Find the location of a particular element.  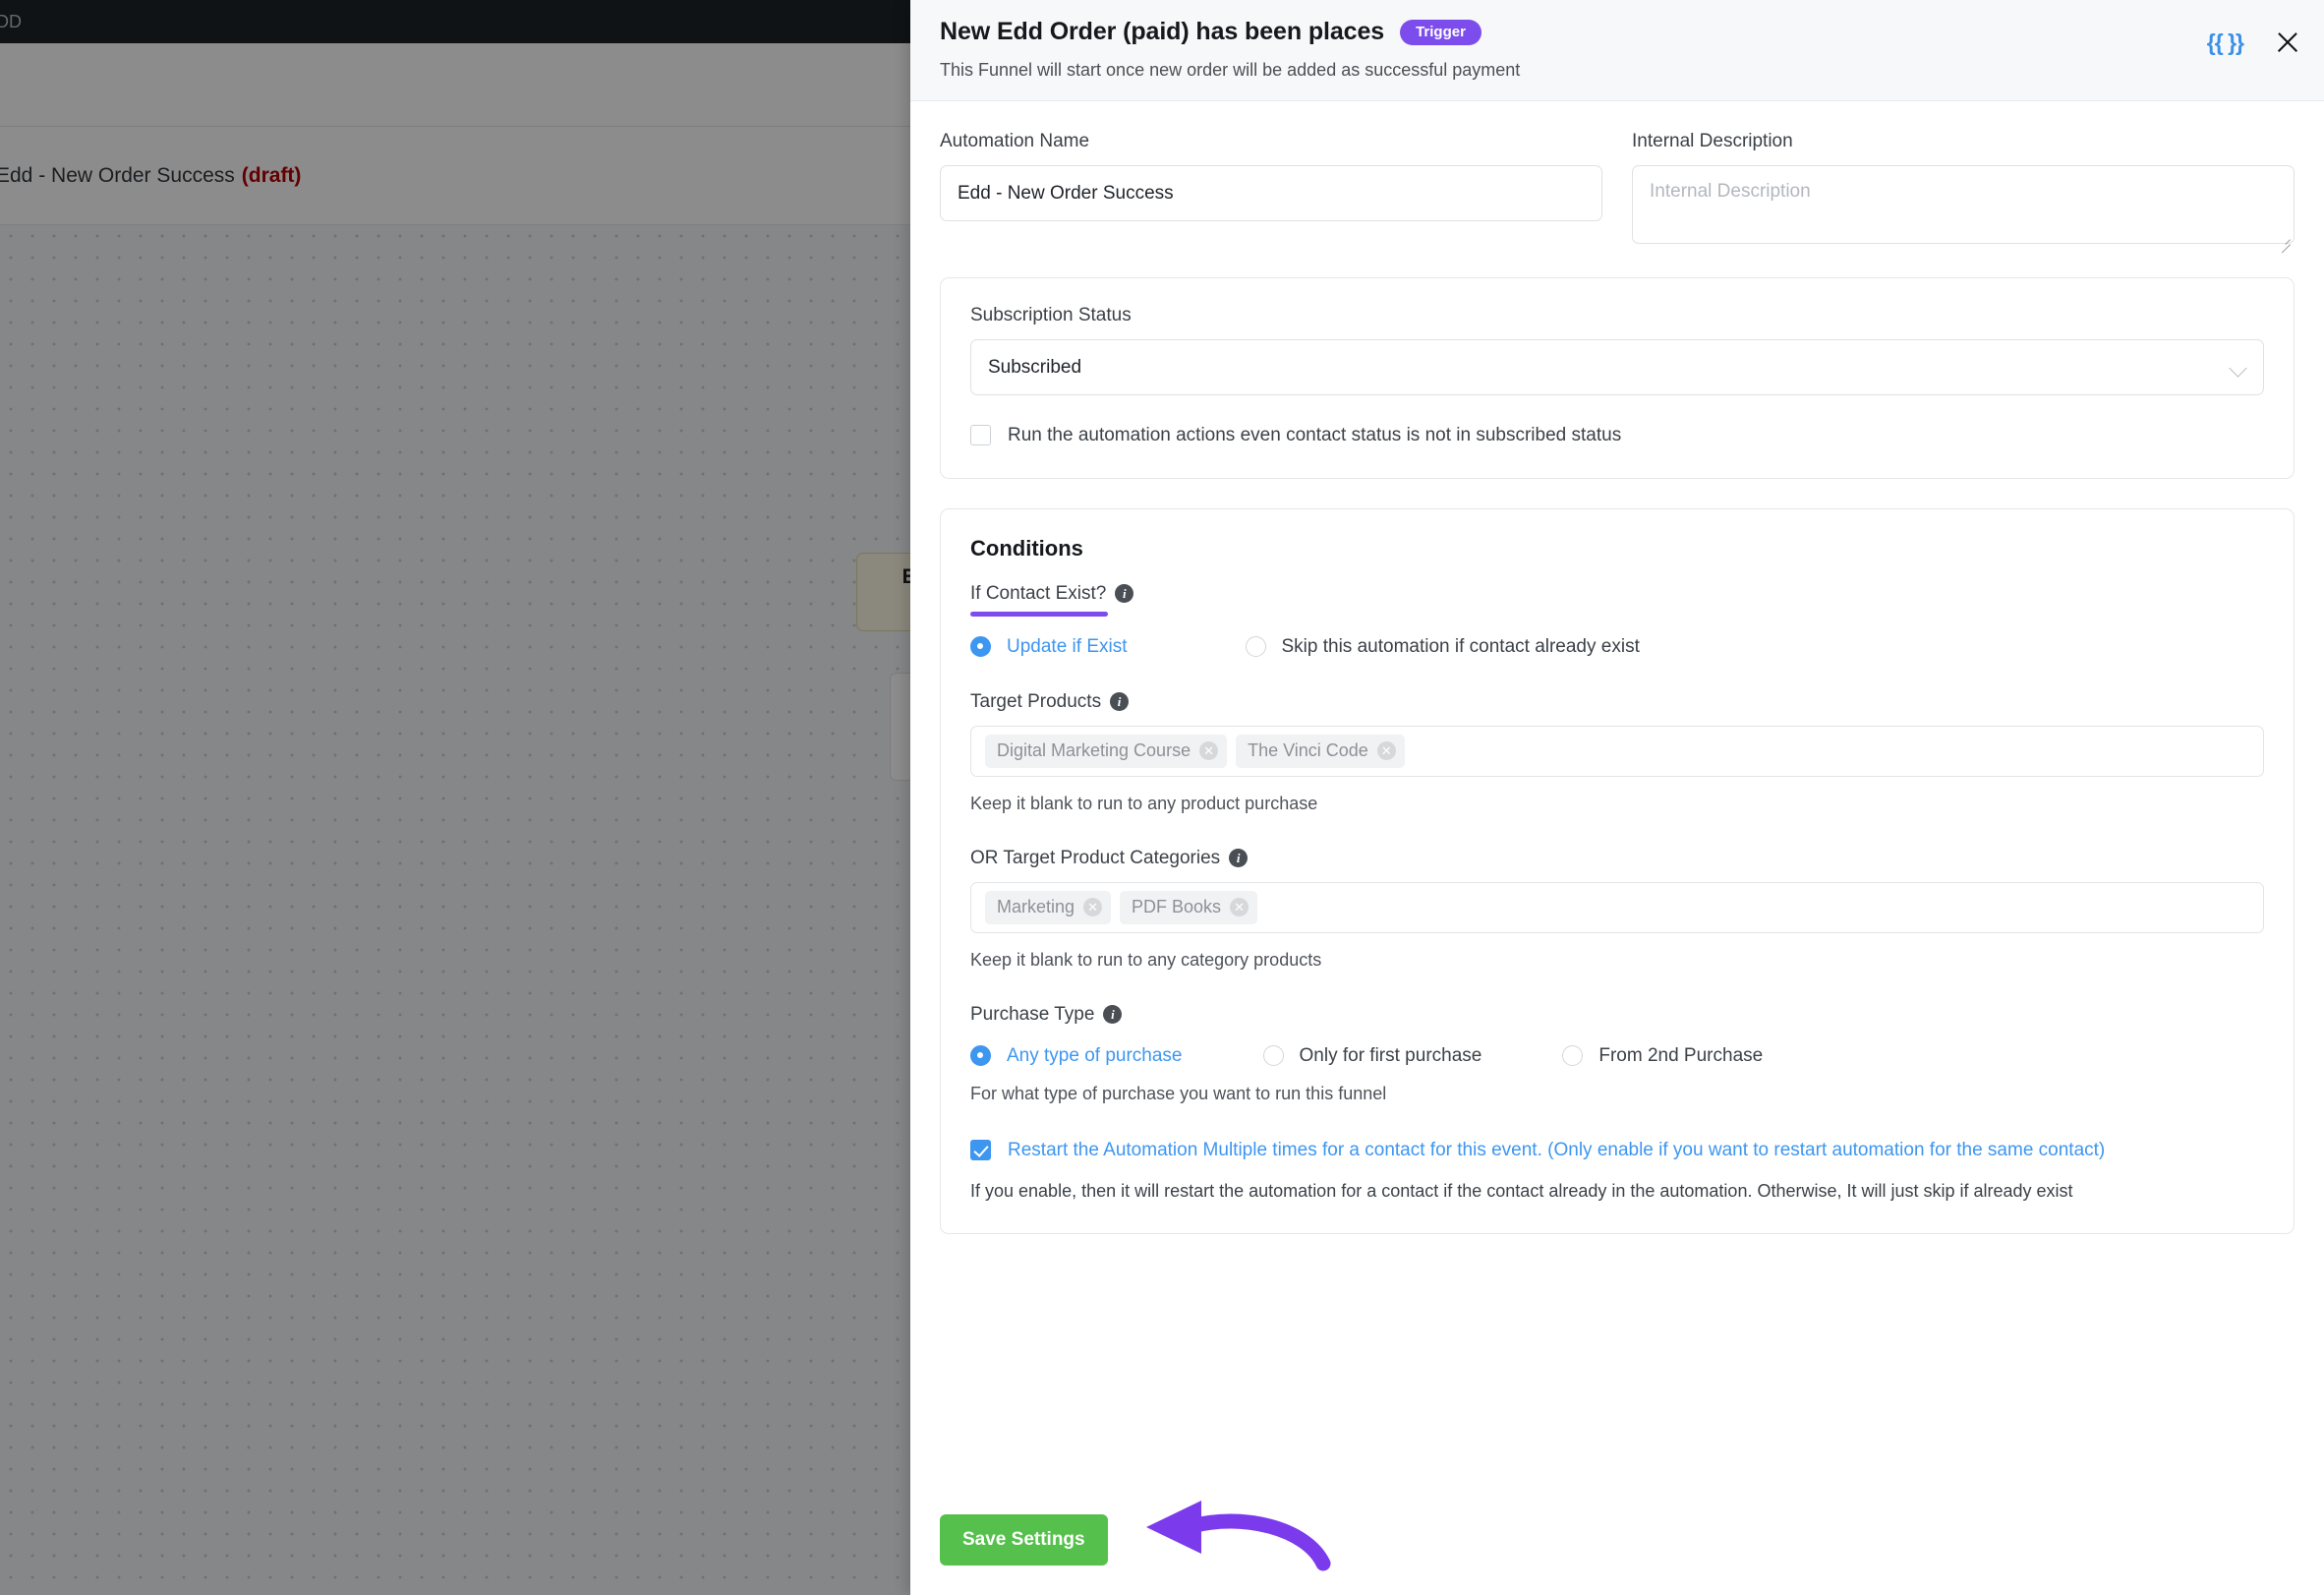

radio-first-purchase: Only for first purchase is located at coordinates (1372, 1055).